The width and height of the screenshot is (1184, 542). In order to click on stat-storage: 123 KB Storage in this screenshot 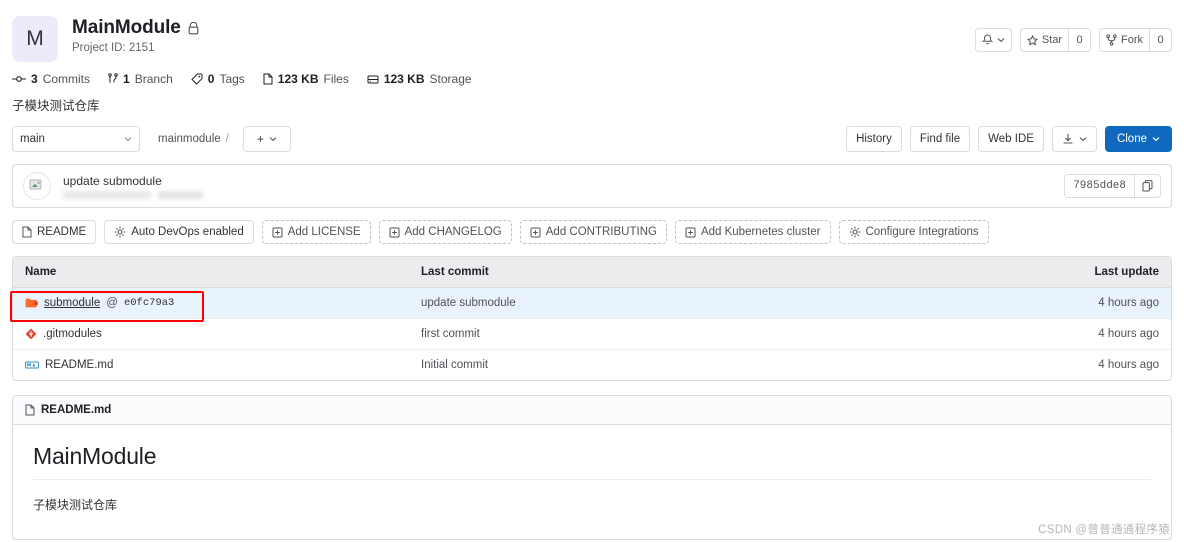, I will do `click(419, 79)`.